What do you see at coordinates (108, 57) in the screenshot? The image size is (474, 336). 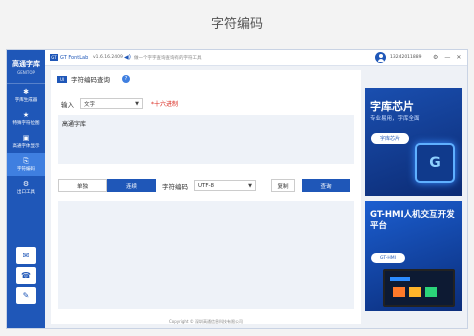 I see `version: v1.6.16.2409` at bounding box center [108, 57].